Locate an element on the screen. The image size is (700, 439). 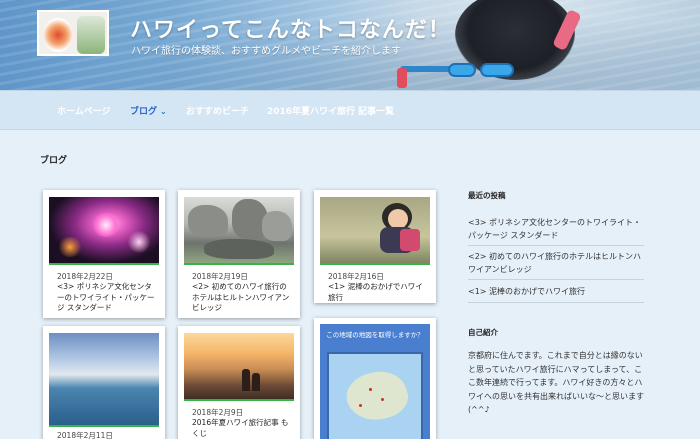
nav-item-recommended-beaches: おすすめビーチ is located at coordinates (217, 110).